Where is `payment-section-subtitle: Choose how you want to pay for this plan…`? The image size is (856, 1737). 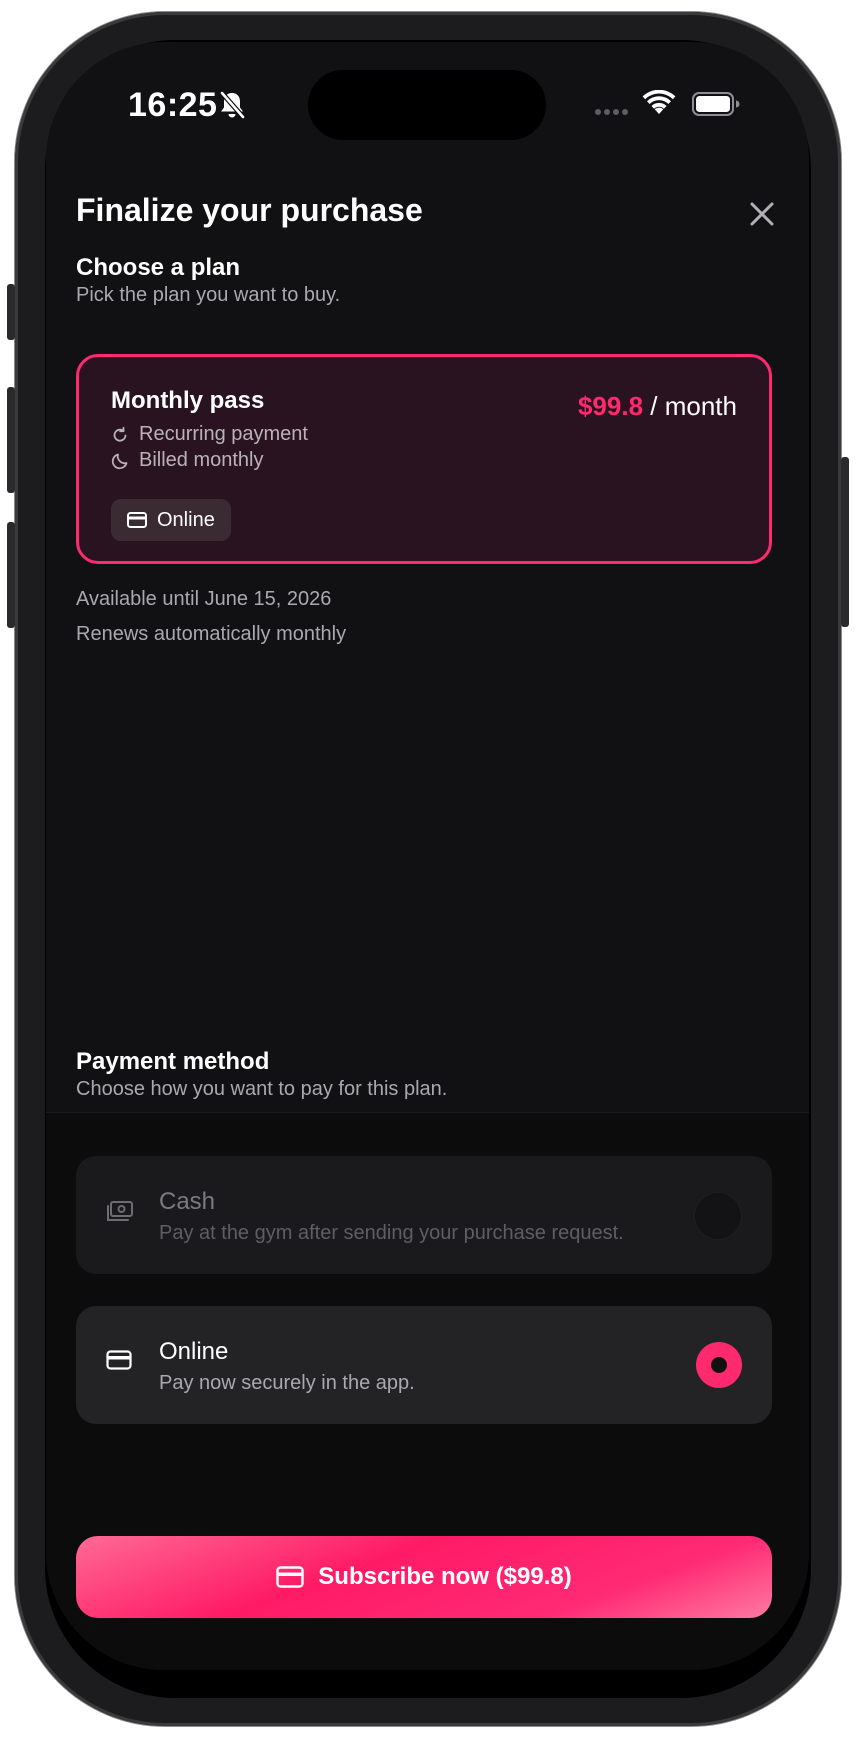 payment-section-subtitle: Choose how you want to pay for this plan… is located at coordinates (262, 1089).